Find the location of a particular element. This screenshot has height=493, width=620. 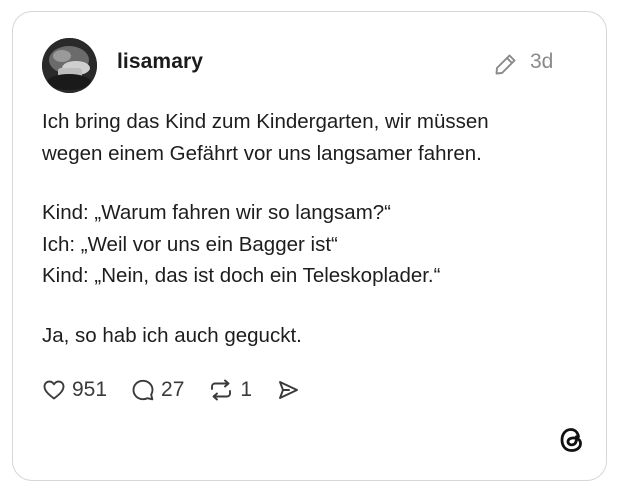

repost-button: 1 is located at coordinates (230, 390).